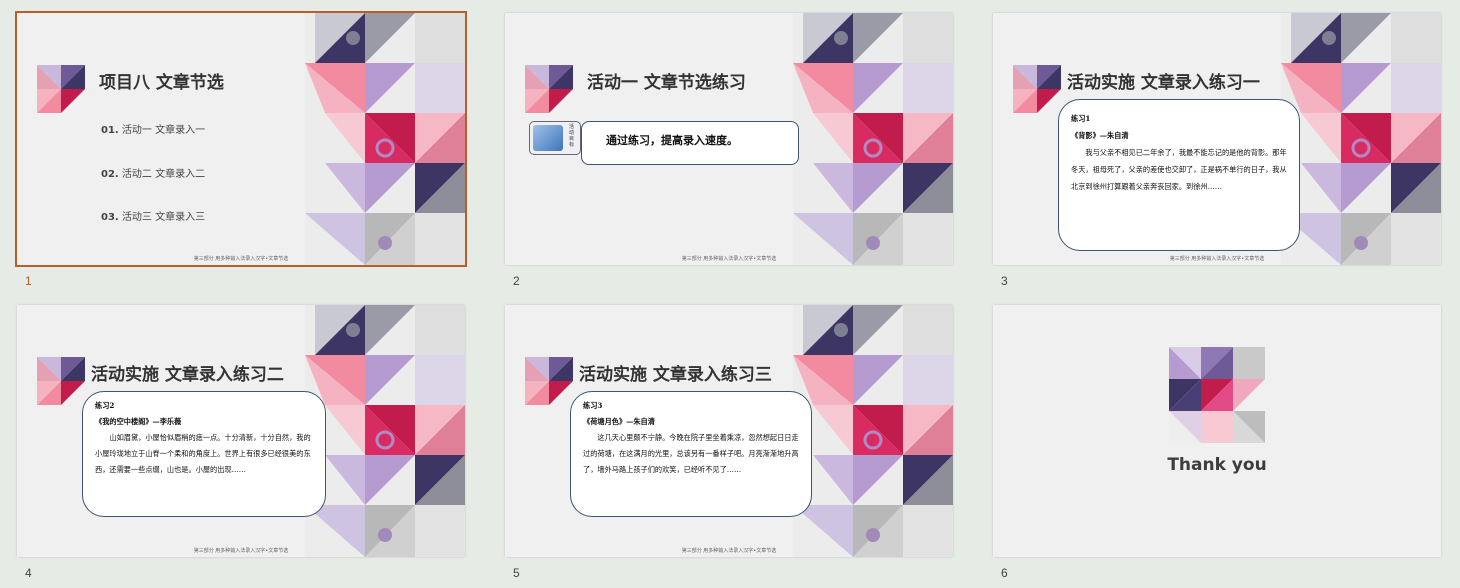  What do you see at coordinates (1004, 281) in the screenshot?
I see `slide-number: 3` at bounding box center [1004, 281].